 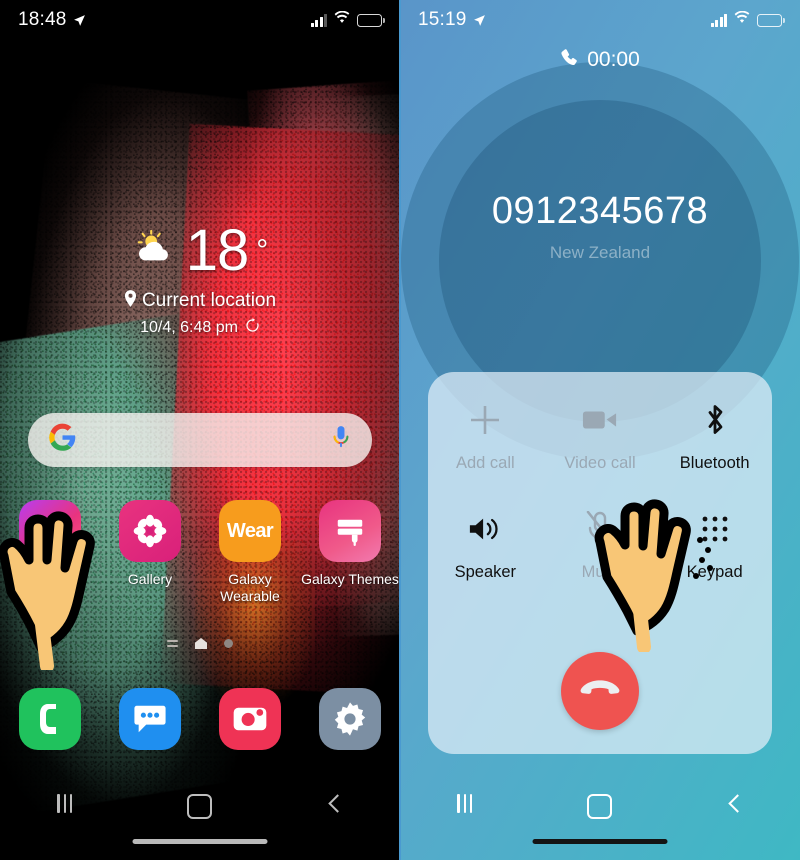 I want to click on call-timer-row: 00:00, so click(x=600, y=60).